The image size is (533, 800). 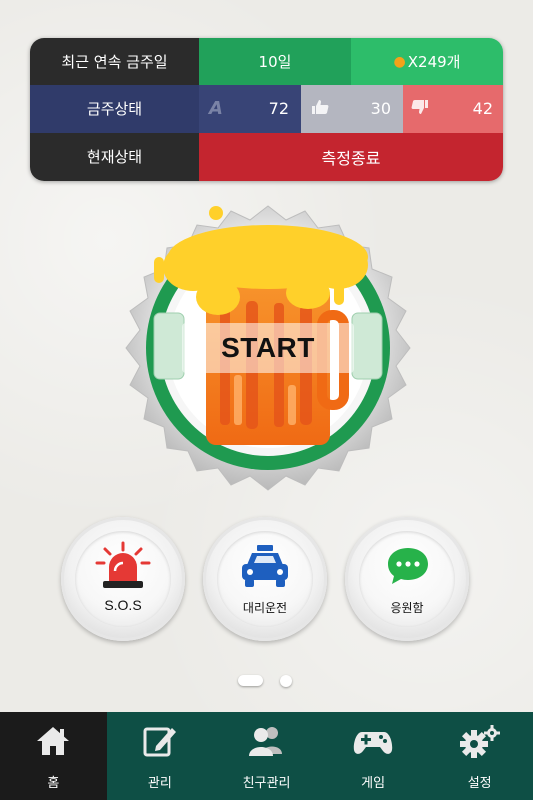 I want to click on tab-home-label: 홈, so click(x=53, y=783).